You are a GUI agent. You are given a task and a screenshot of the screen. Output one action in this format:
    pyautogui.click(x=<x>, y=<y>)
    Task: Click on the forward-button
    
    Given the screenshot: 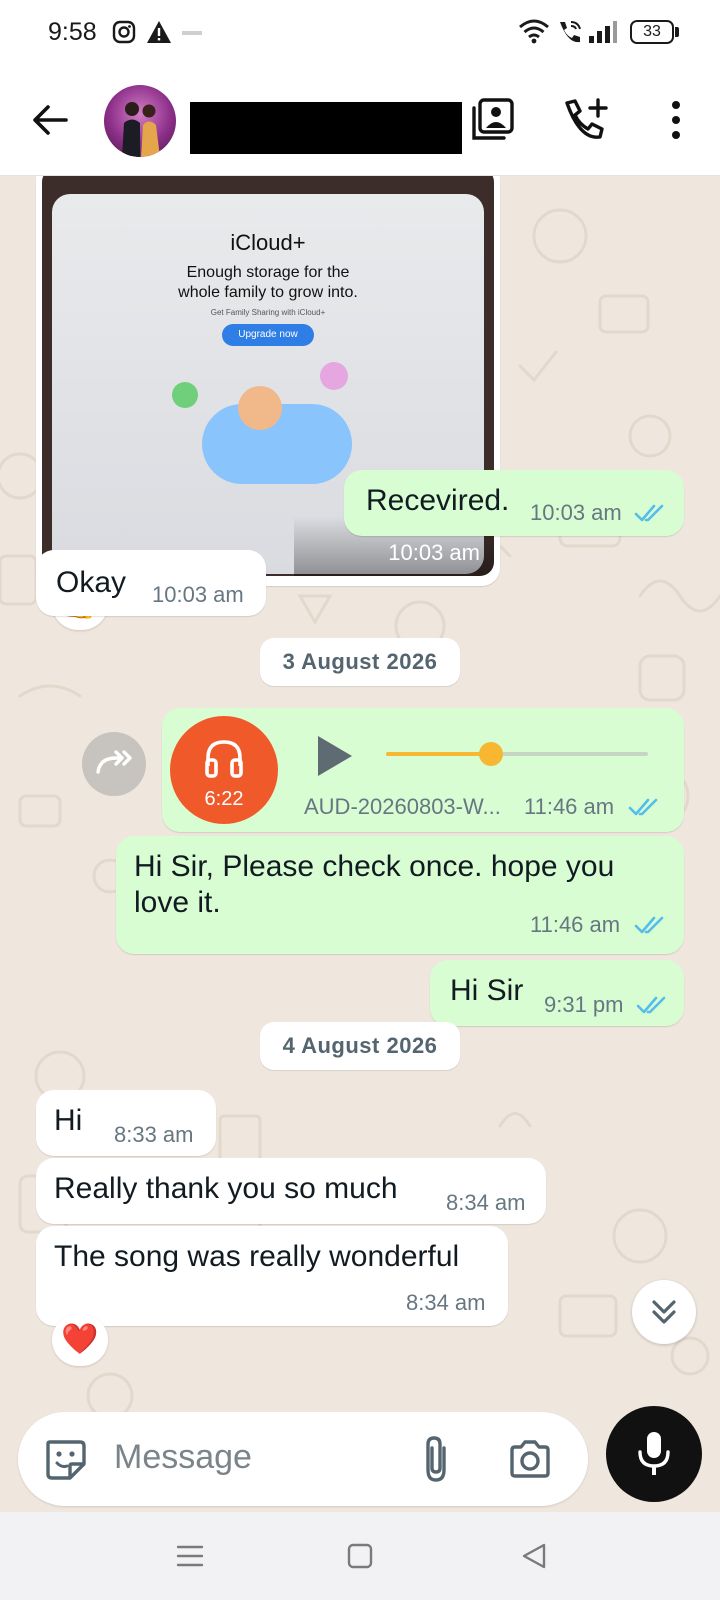 What is the action you would take?
    pyautogui.click(x=114, y=764)
    